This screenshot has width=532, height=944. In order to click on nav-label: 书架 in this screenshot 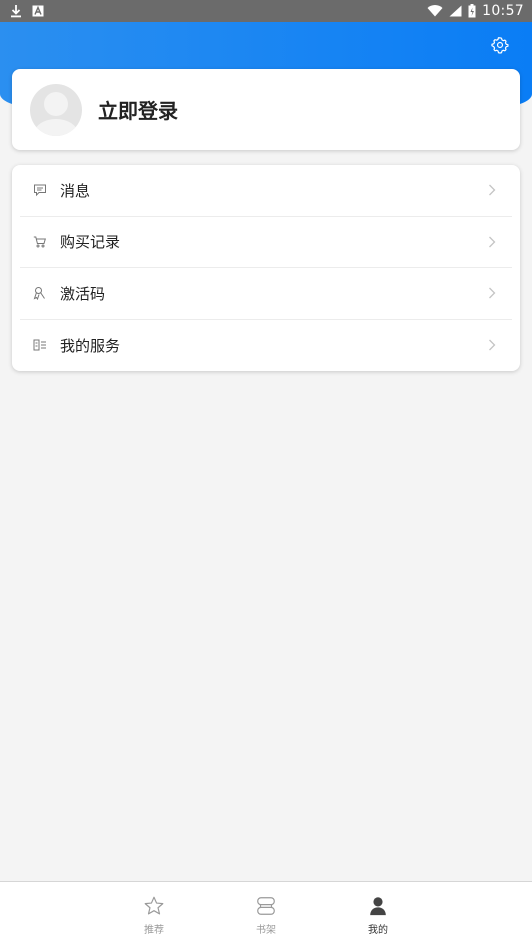, I will do `click(266, 930)`.